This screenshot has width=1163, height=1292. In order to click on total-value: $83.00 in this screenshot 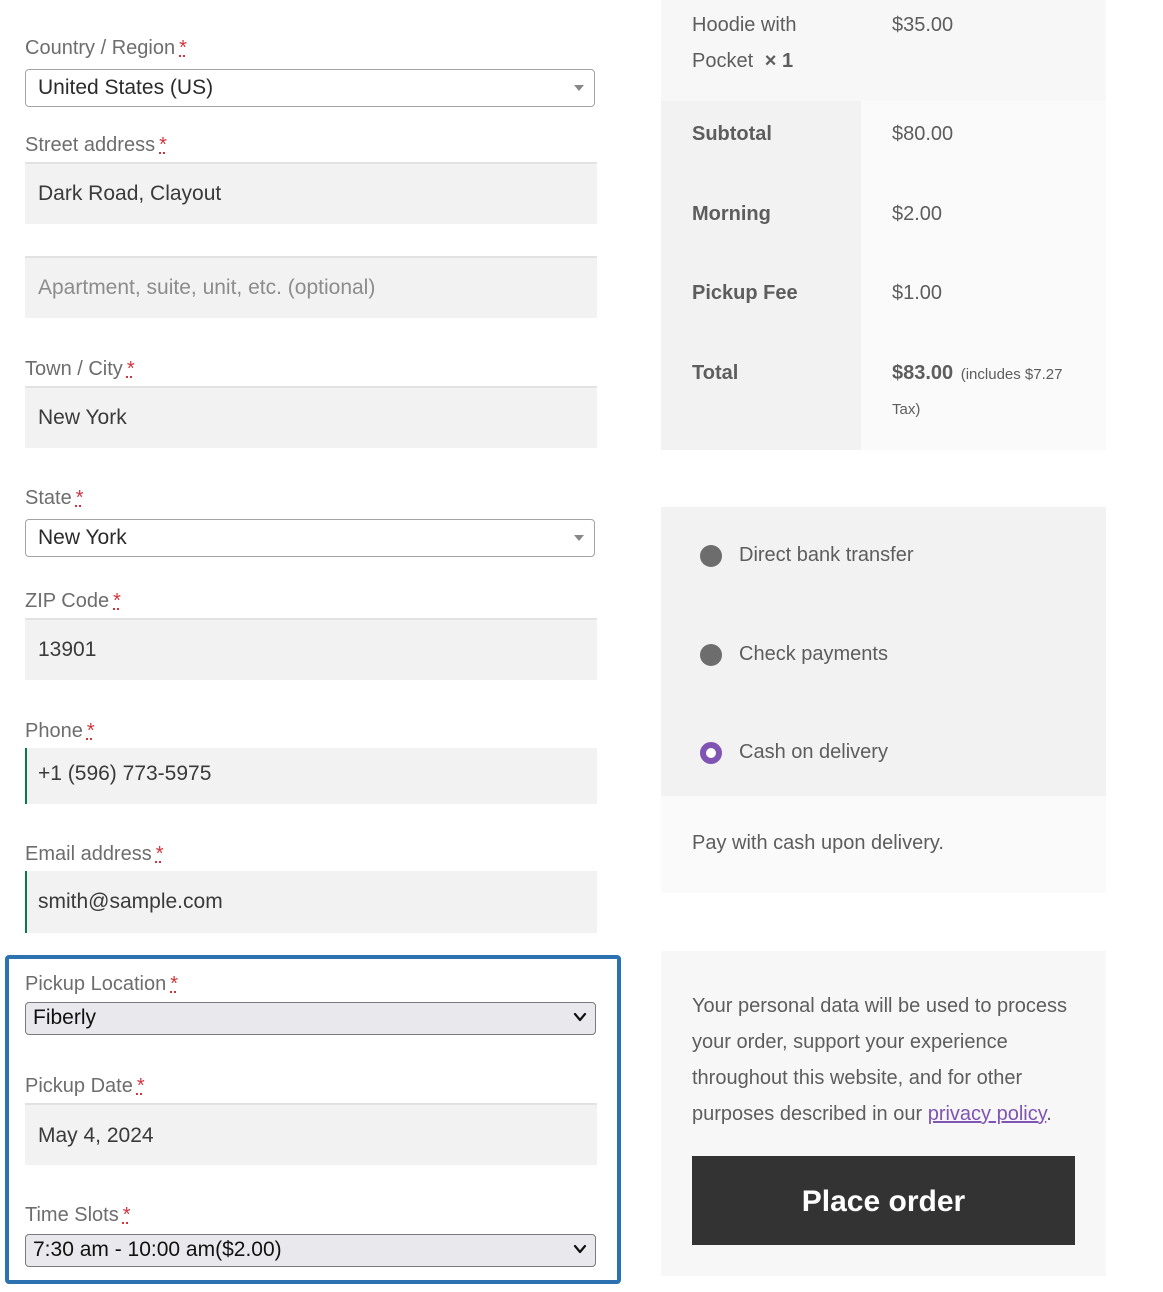, I will do `click(923, 373)`.